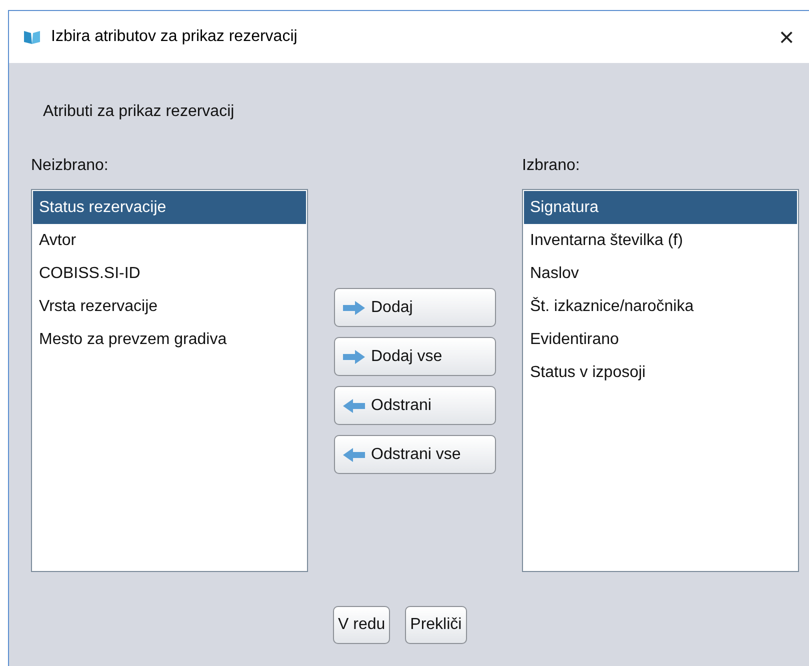 The image size is (809, 666). Describe the element at coordinates (361, 625) in the screenshot. I see `dialog-button: V redu` at that location.